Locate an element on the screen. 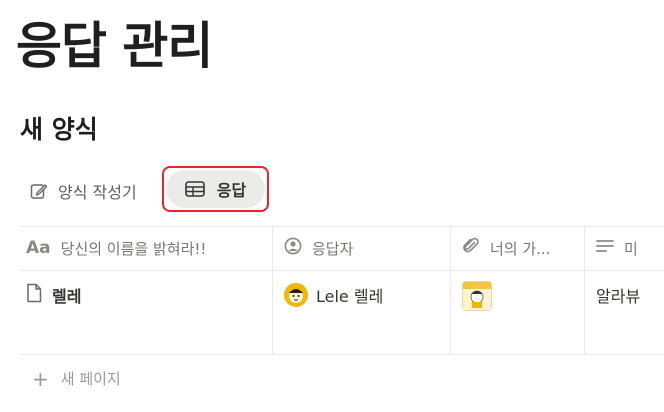 Image resolution: width=664 pixels, height=412 pixels. tab-form-builder: 양식 작성기 is located at coordinates (83, 191).